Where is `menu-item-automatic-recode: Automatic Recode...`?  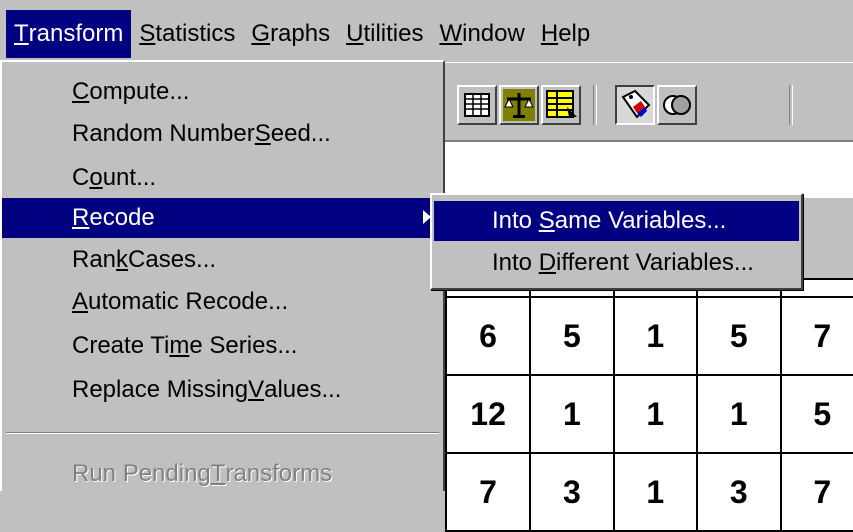 menu-item-automatic-recode: Automatic Recode... is located at coordinates (222, 302).